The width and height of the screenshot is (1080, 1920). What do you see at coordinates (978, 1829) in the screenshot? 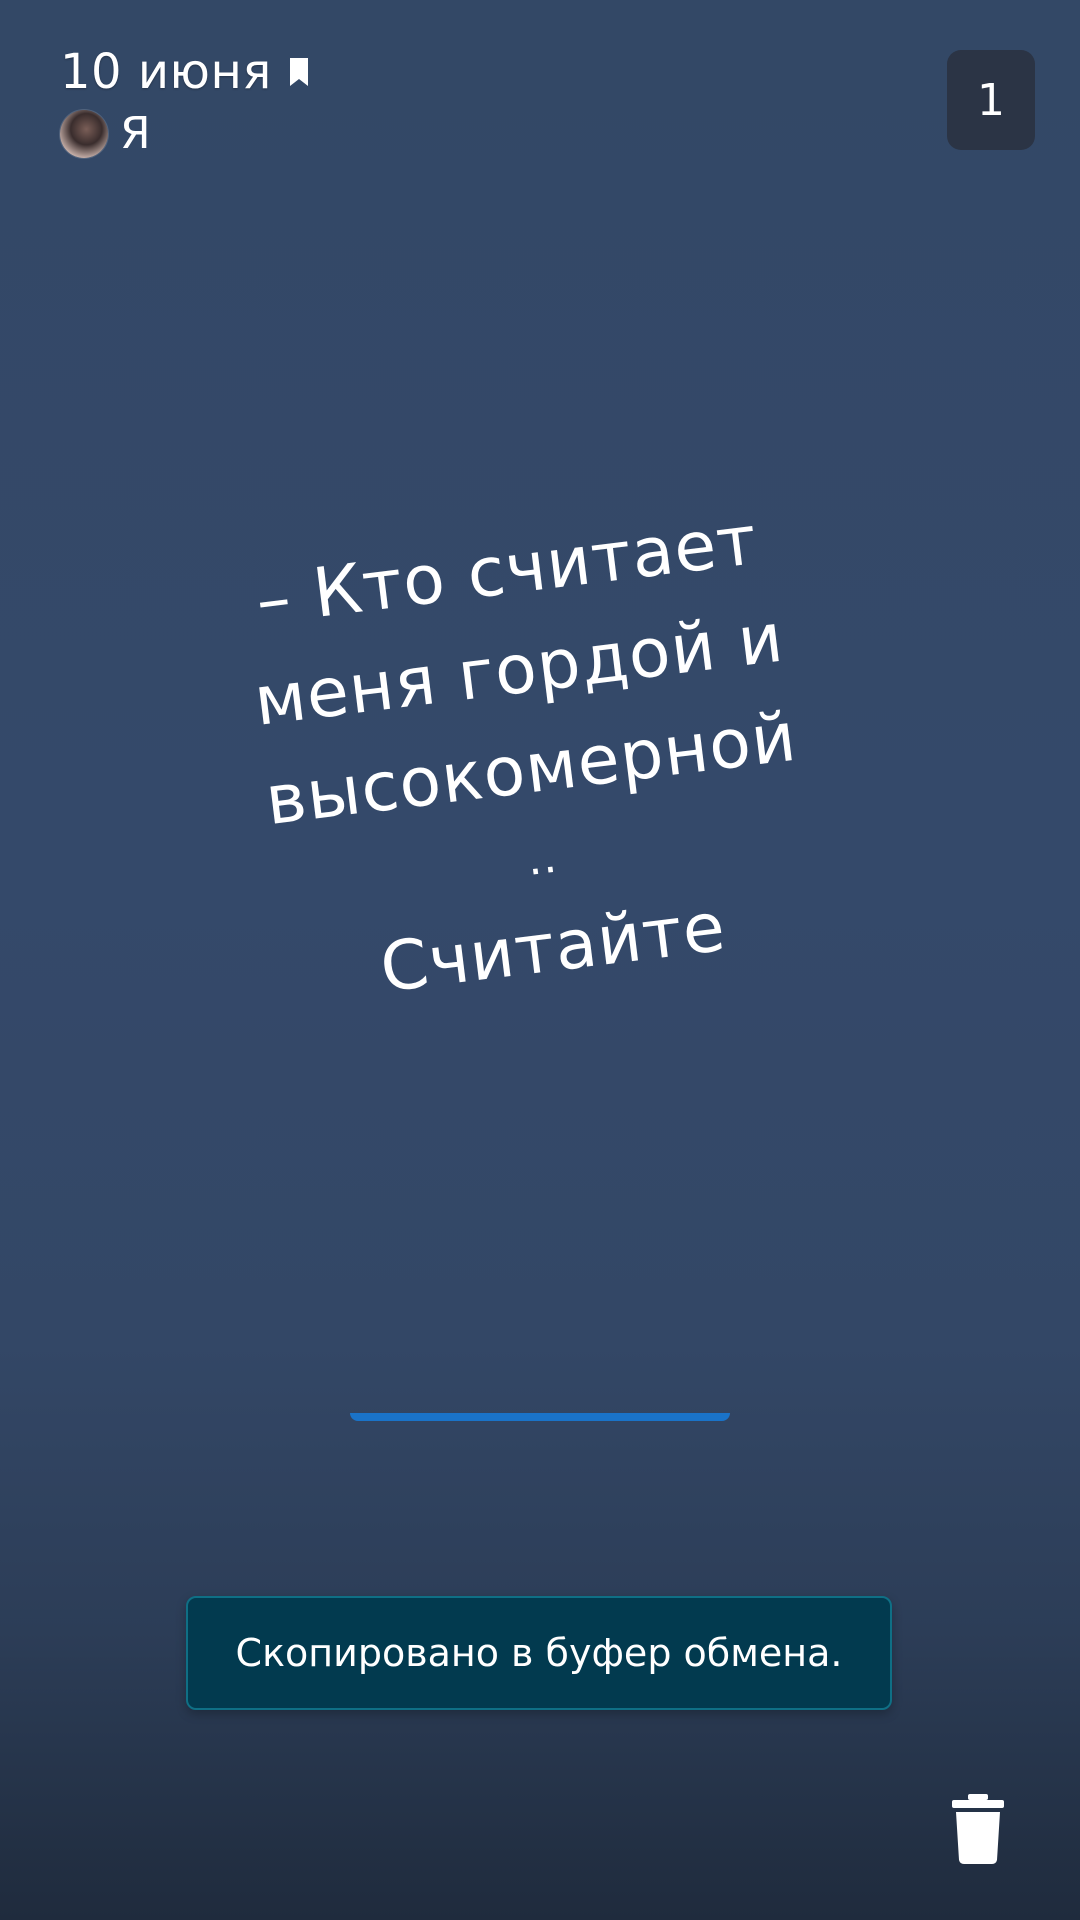
I see `trash-icon` at bounding box center [978, 1829].